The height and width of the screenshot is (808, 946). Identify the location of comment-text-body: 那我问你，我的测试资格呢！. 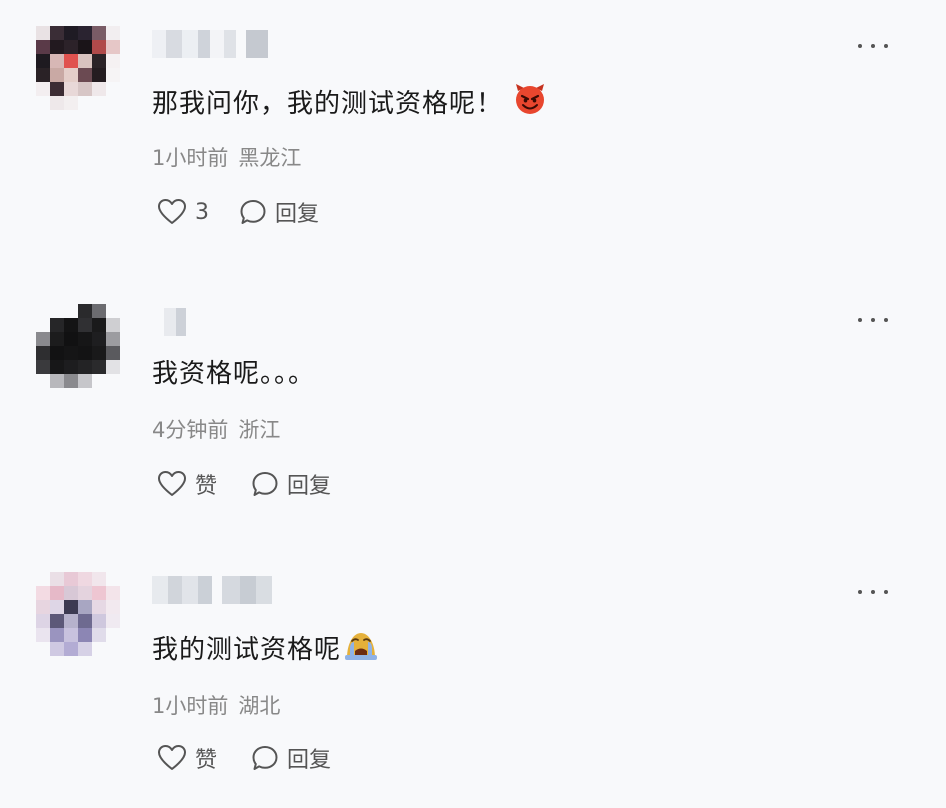
(328, 104).